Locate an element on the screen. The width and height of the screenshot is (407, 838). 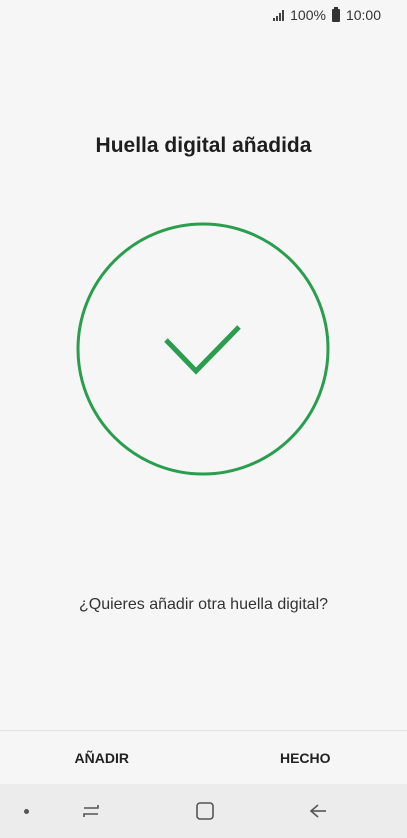
page-title: Huella digital añadida is located at coordinates (203, 145).